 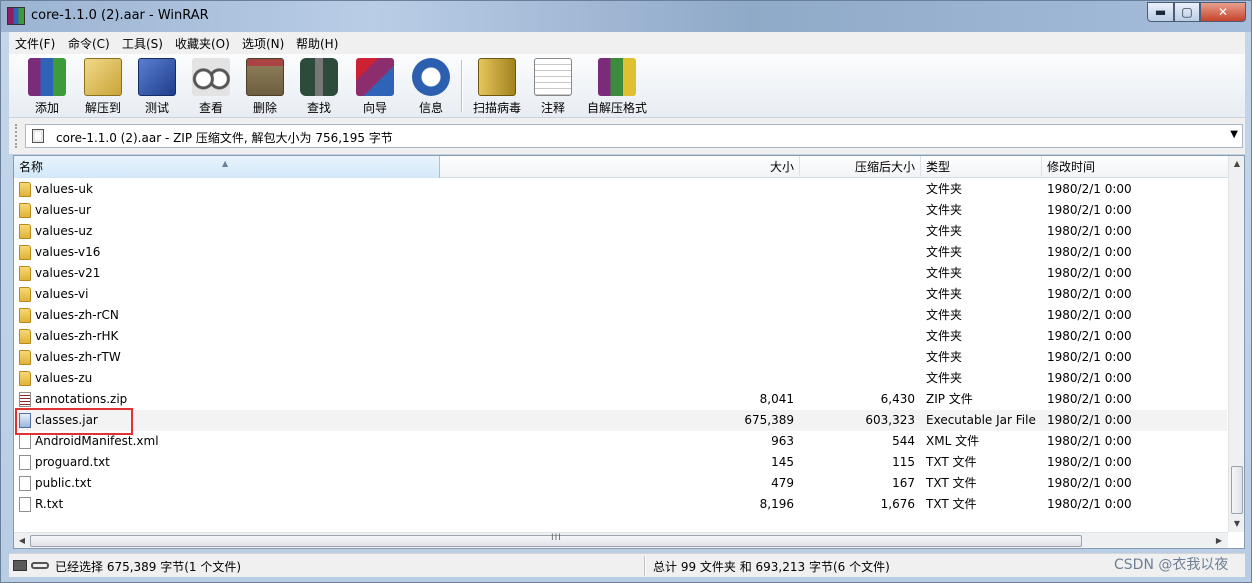 I want to click on key-icon, so click(x=40, y=565).